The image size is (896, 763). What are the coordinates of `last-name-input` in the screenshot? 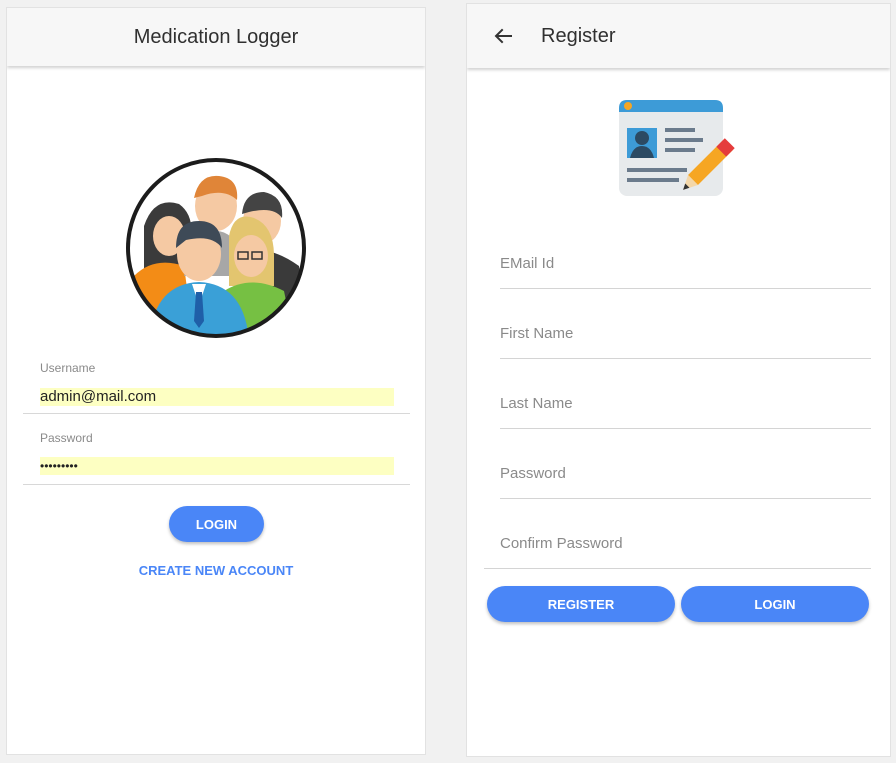 It's located at (685, 403).